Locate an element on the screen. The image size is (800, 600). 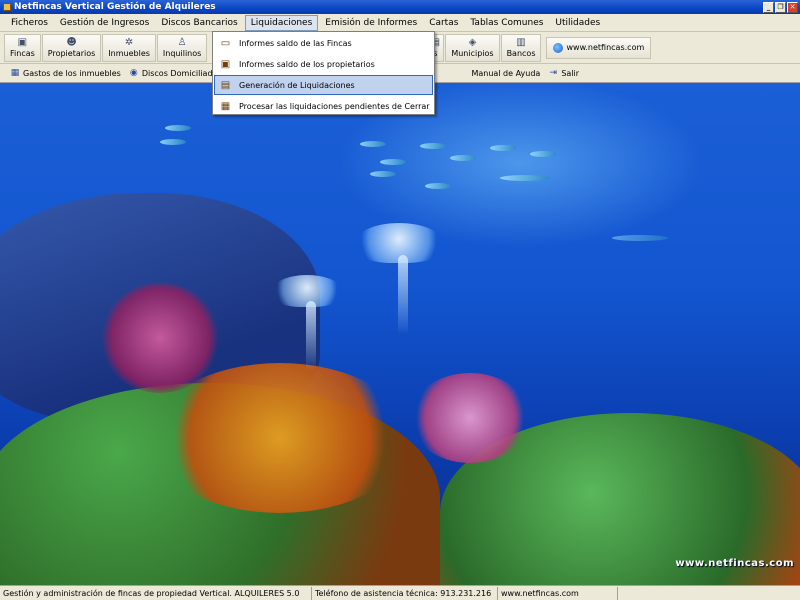
menu-discos-bancarios: Discos Bancarios is located at coordinates (199, 23).